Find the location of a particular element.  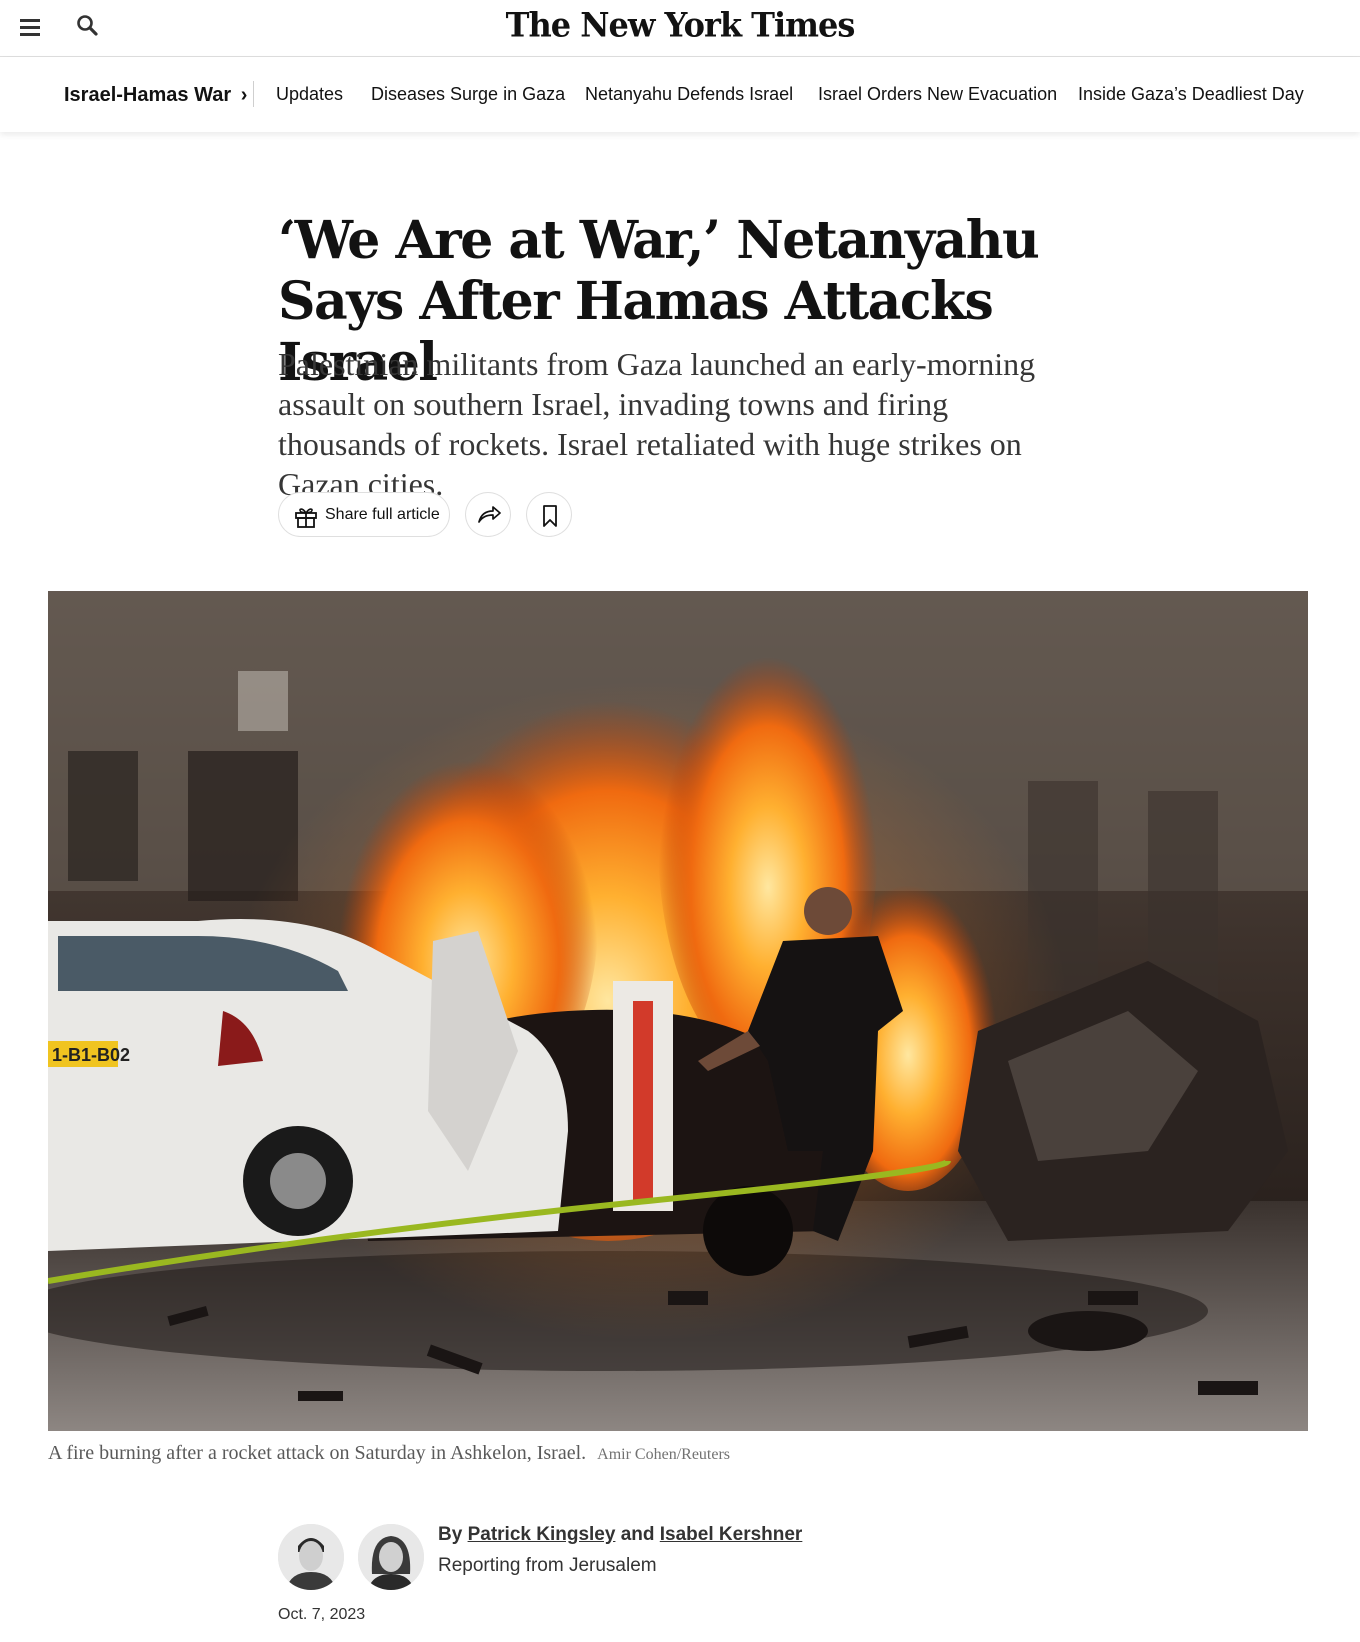

masthead: The New York Times is located at coordinates (680, 28).